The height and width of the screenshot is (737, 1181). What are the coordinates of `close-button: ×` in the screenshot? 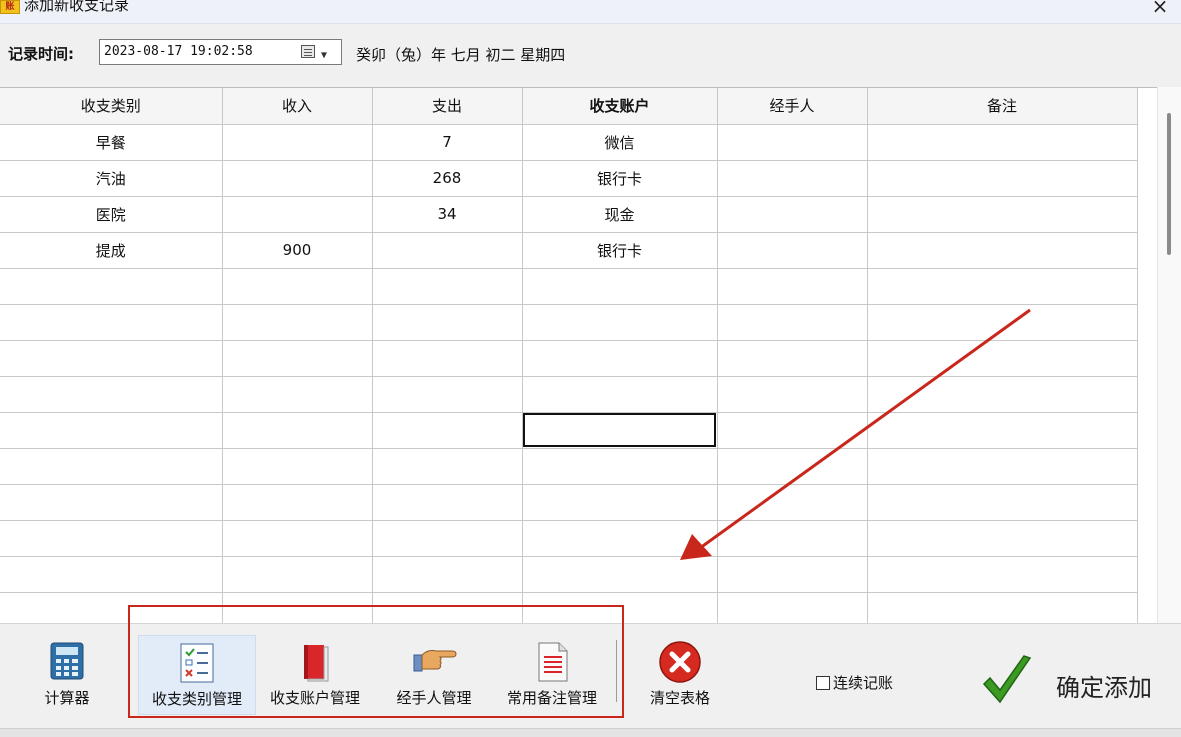 It's located at (1160, 9).